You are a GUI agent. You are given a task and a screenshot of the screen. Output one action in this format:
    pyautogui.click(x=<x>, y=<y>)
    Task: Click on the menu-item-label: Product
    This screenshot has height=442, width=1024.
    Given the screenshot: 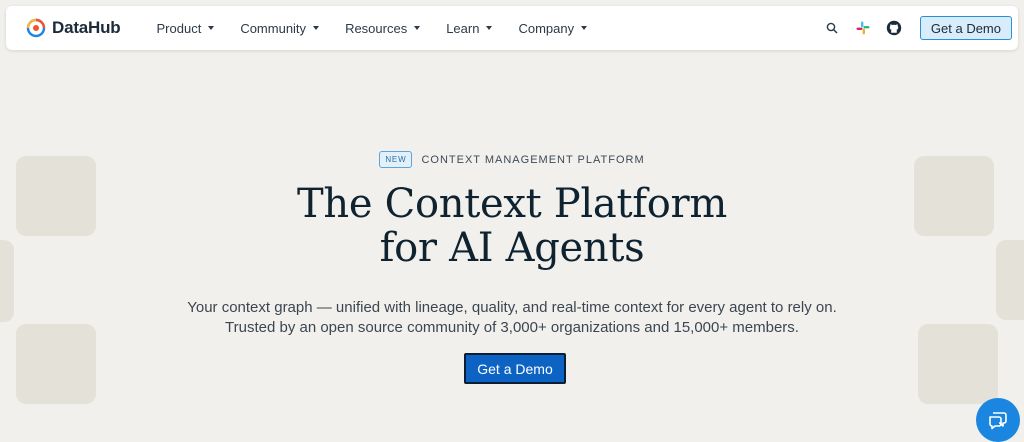 What is the action you would take?
    pyautogui.click(x=179, y=28)
    